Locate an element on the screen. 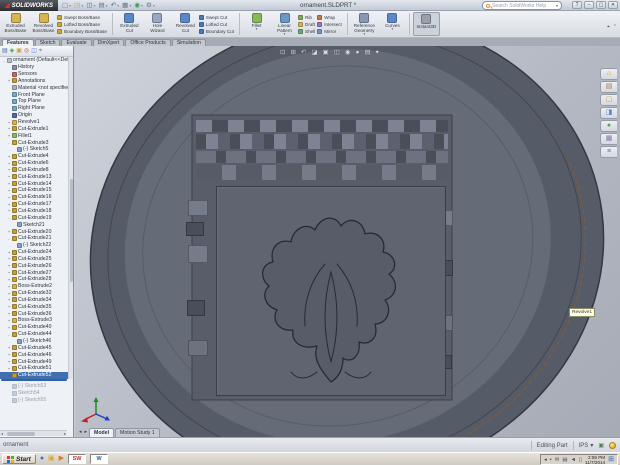  search-dropdown-icon: ▾ is located at coordinates (557, 5).